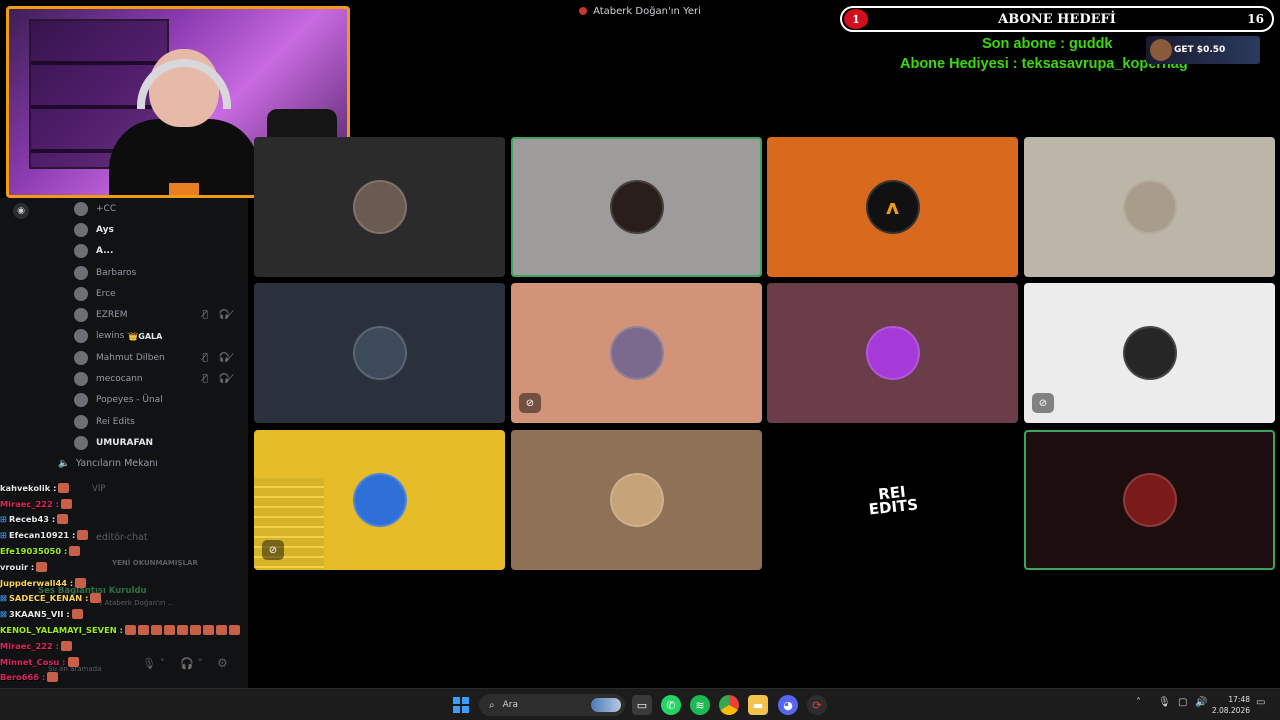 This screenshot has width=1280, height=720. Describe the element at coordinates (671, 705) in the screenshot. I see `whatsapp-icon: ✆` at that location.